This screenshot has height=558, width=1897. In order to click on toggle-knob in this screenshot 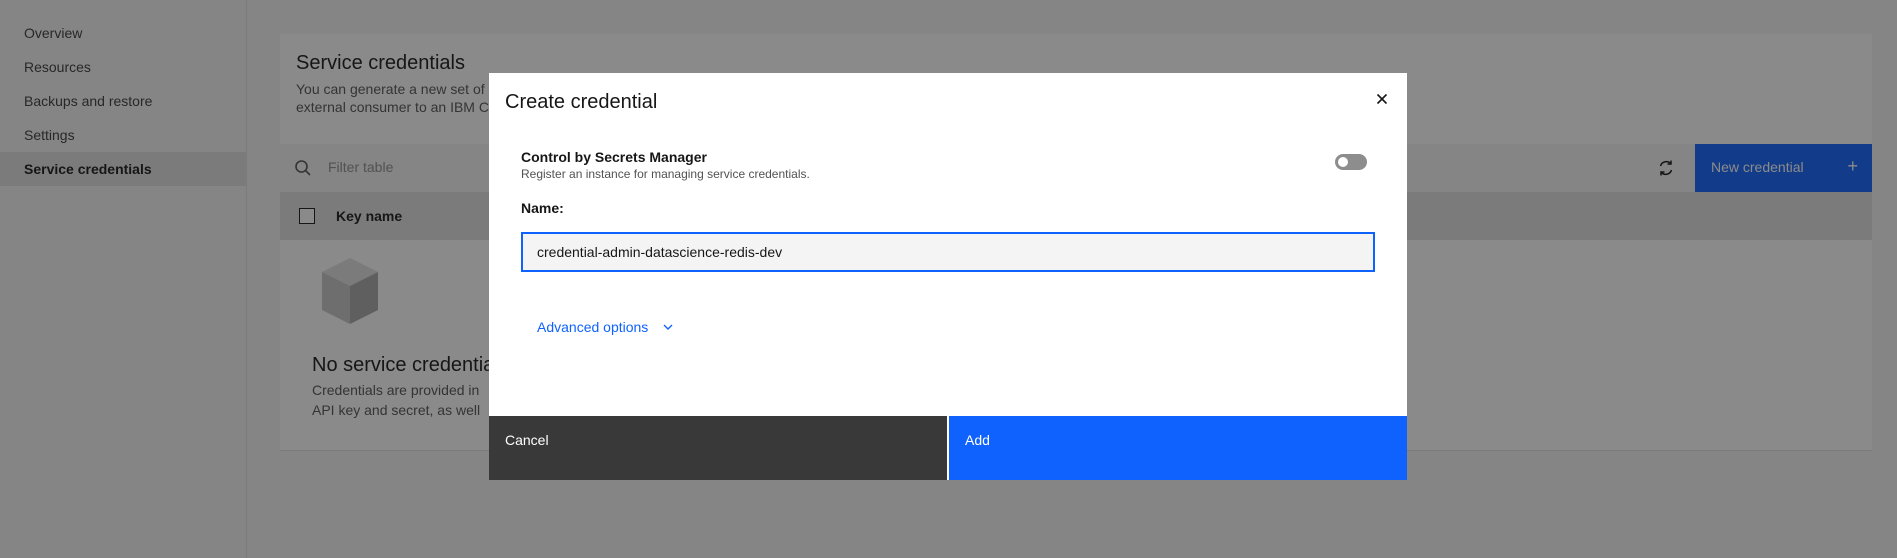, I will do `click(1343, 162)`.